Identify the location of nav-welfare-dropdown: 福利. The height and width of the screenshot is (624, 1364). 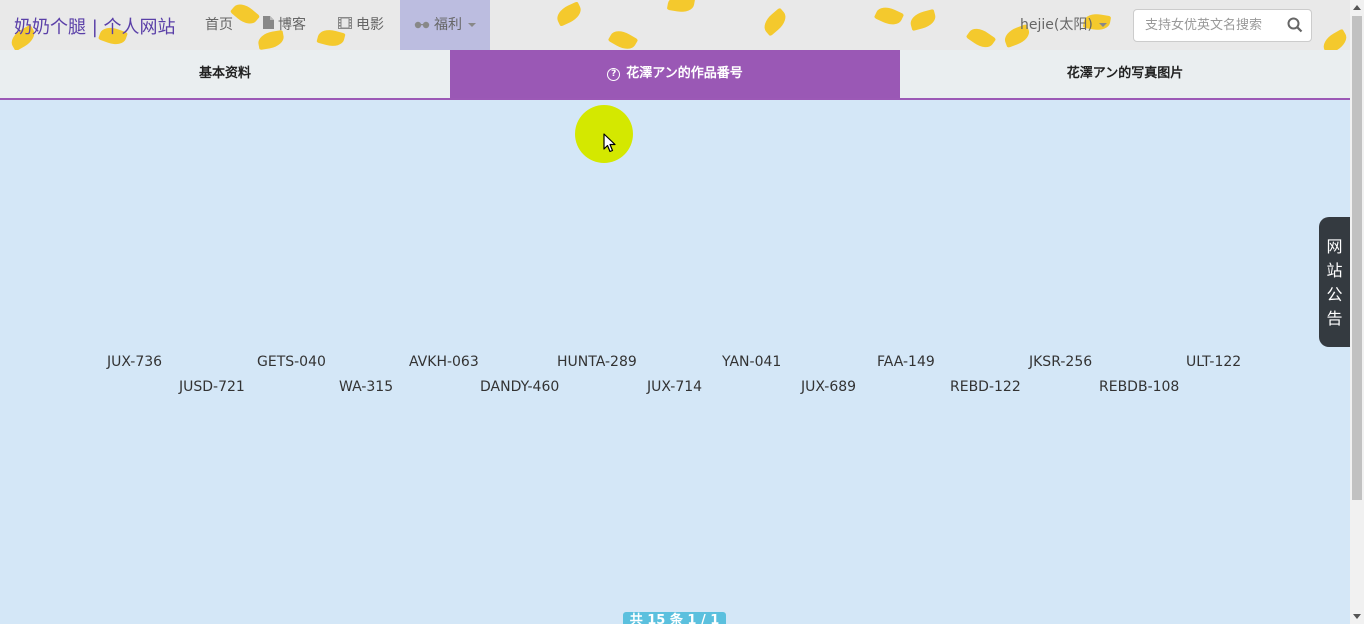
(445, 25).